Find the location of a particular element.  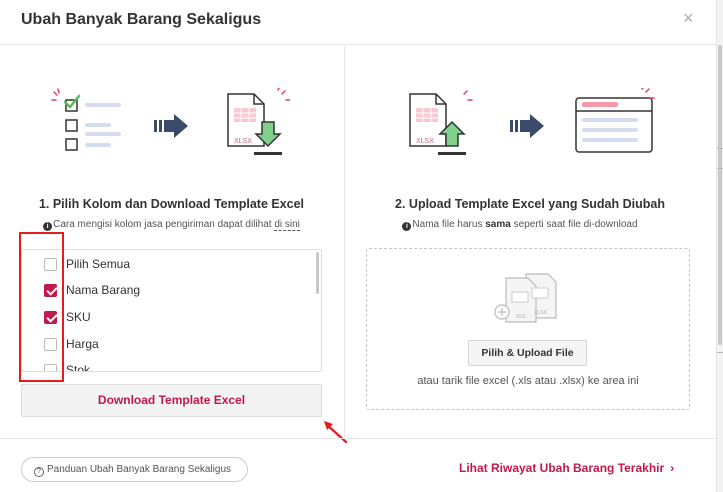

excel-files-icon: XLS XLSX is located at coordinates (525, 298).